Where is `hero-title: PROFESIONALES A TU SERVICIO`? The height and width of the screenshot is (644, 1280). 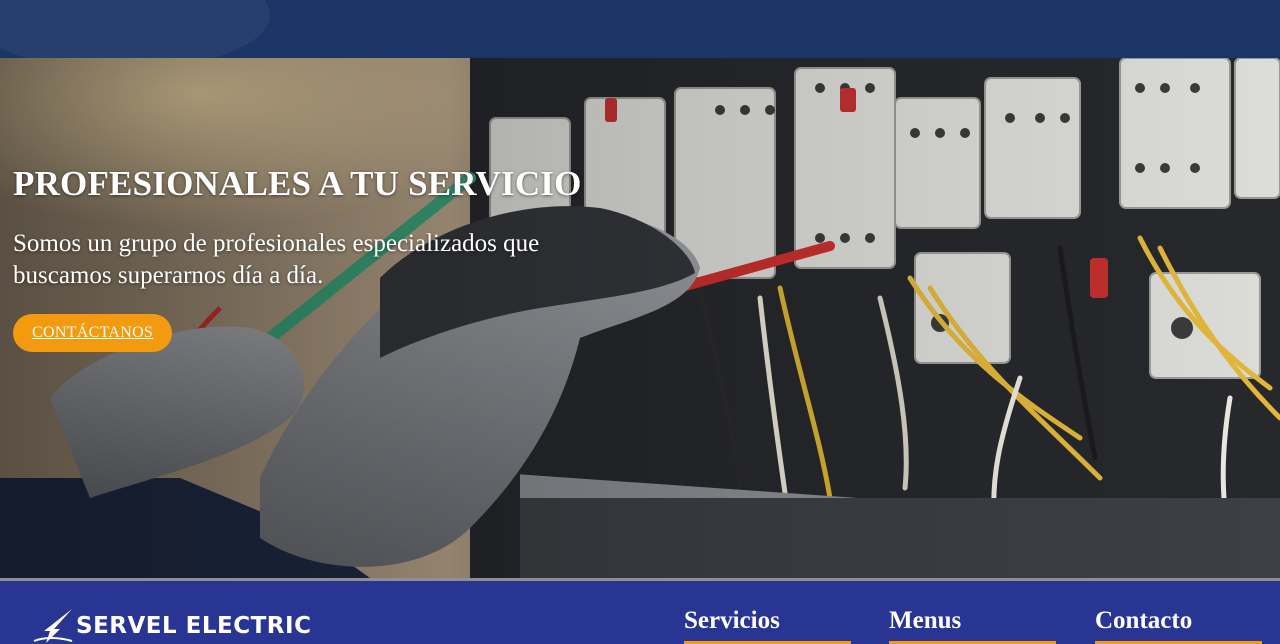
hero-title: PROFESIONALES A TU SERVICIO is located at coordinates (297, 183).